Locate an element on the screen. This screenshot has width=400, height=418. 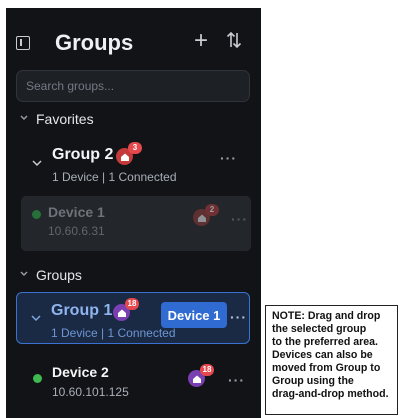
device-ip: 10.60.6.31 is located at coordinates (76, 231).